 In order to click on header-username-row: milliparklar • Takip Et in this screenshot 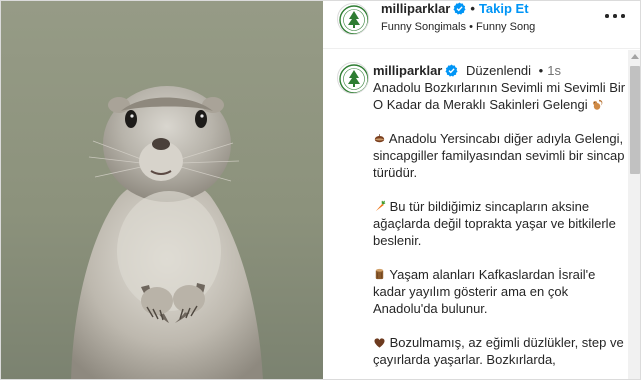, I will do `click(455, 9)`.